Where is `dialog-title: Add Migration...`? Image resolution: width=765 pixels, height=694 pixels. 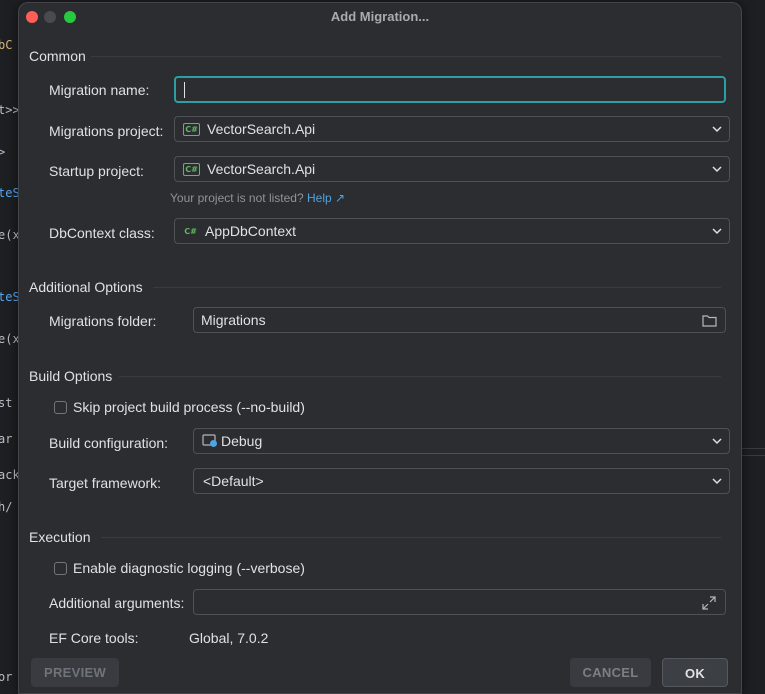 dialog-title: Add Migration... is located at coordinates (380, 16).